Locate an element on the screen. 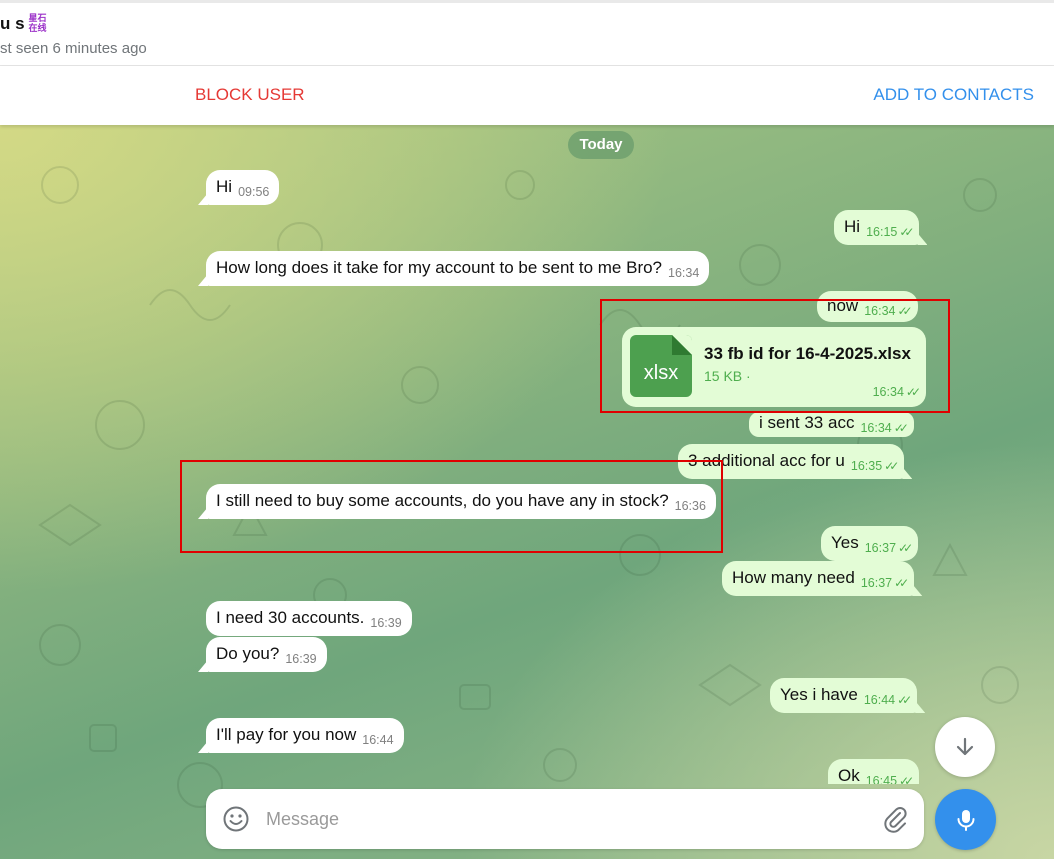 The width and height of the screenshot is (1054, 859). message-outgoing: Ok 16:45 ✓✓ is located at coordinates (874, 771).